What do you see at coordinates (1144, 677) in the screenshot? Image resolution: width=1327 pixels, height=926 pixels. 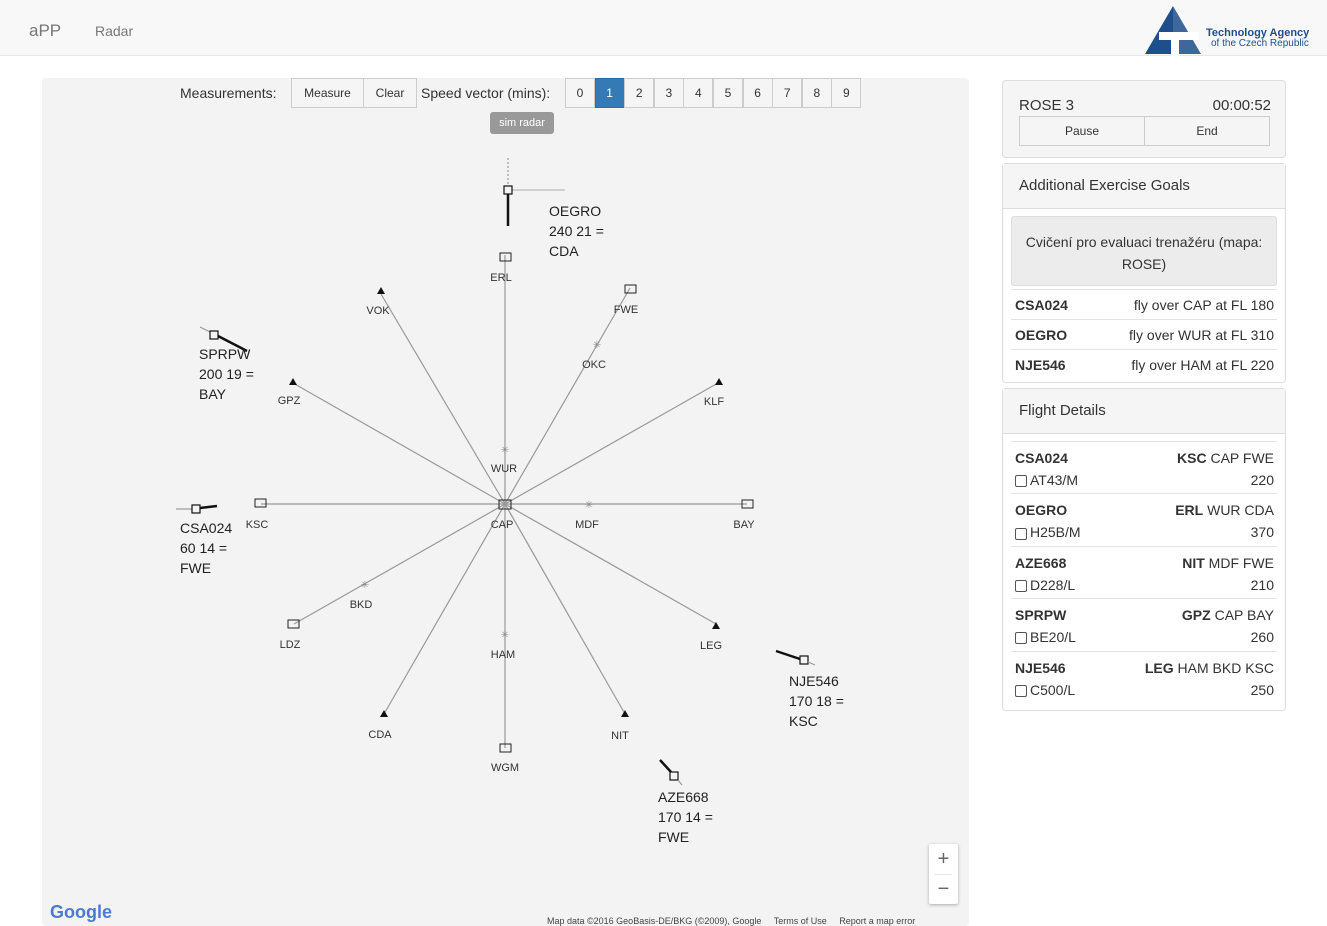 I see `flight-row: NJE546 LEG HAM BKD KSC C500/L 250` at bounding box center [1144, 677].